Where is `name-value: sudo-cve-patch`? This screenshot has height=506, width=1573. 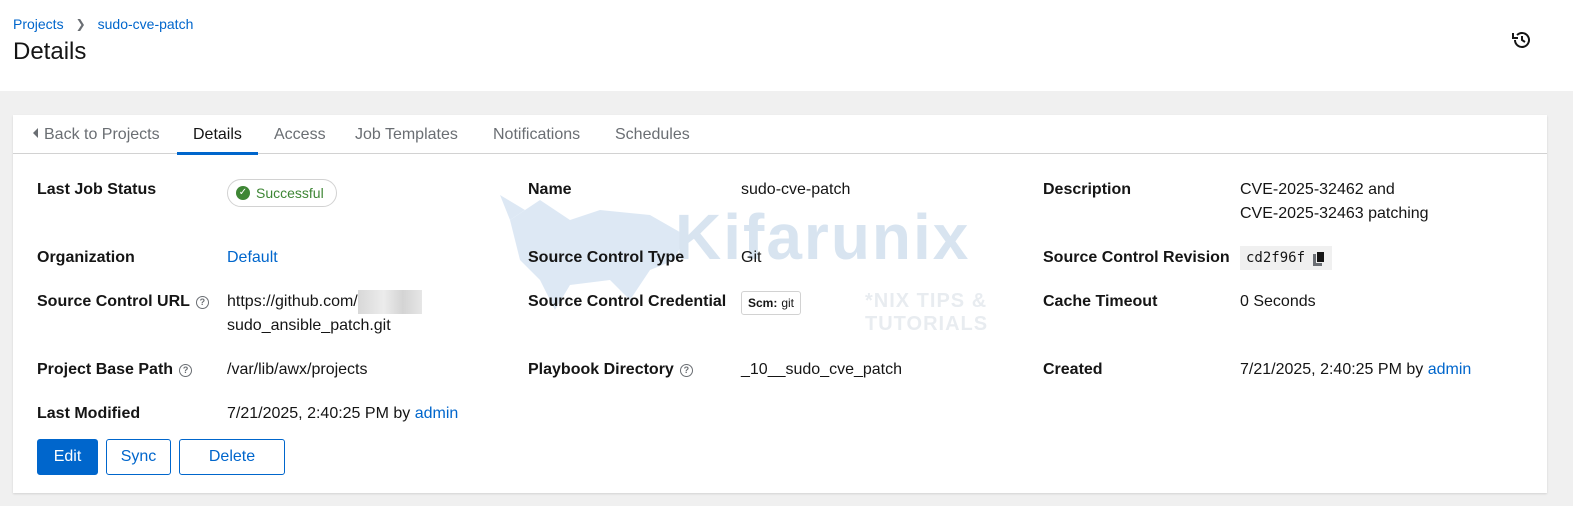 name-value: sudo-cve-patch is located at coordinates (796, 189).